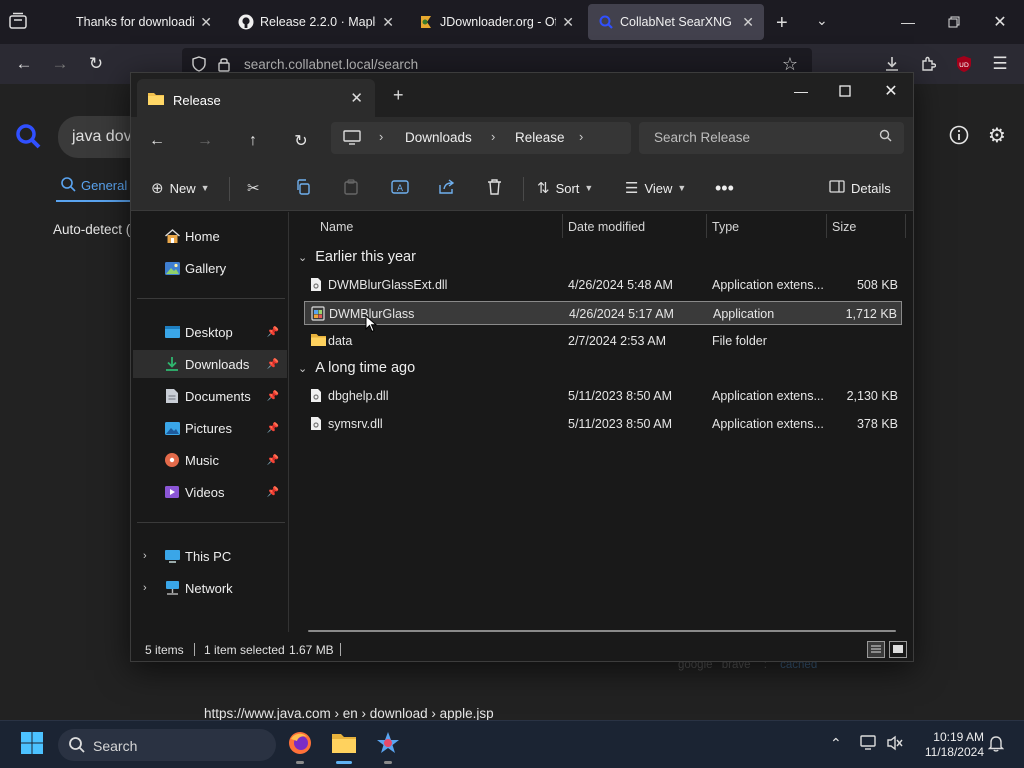 Image resolution: width=1024 pixels, height=768 pixels. I want to click on tiles-view-button, so click(898, 649).